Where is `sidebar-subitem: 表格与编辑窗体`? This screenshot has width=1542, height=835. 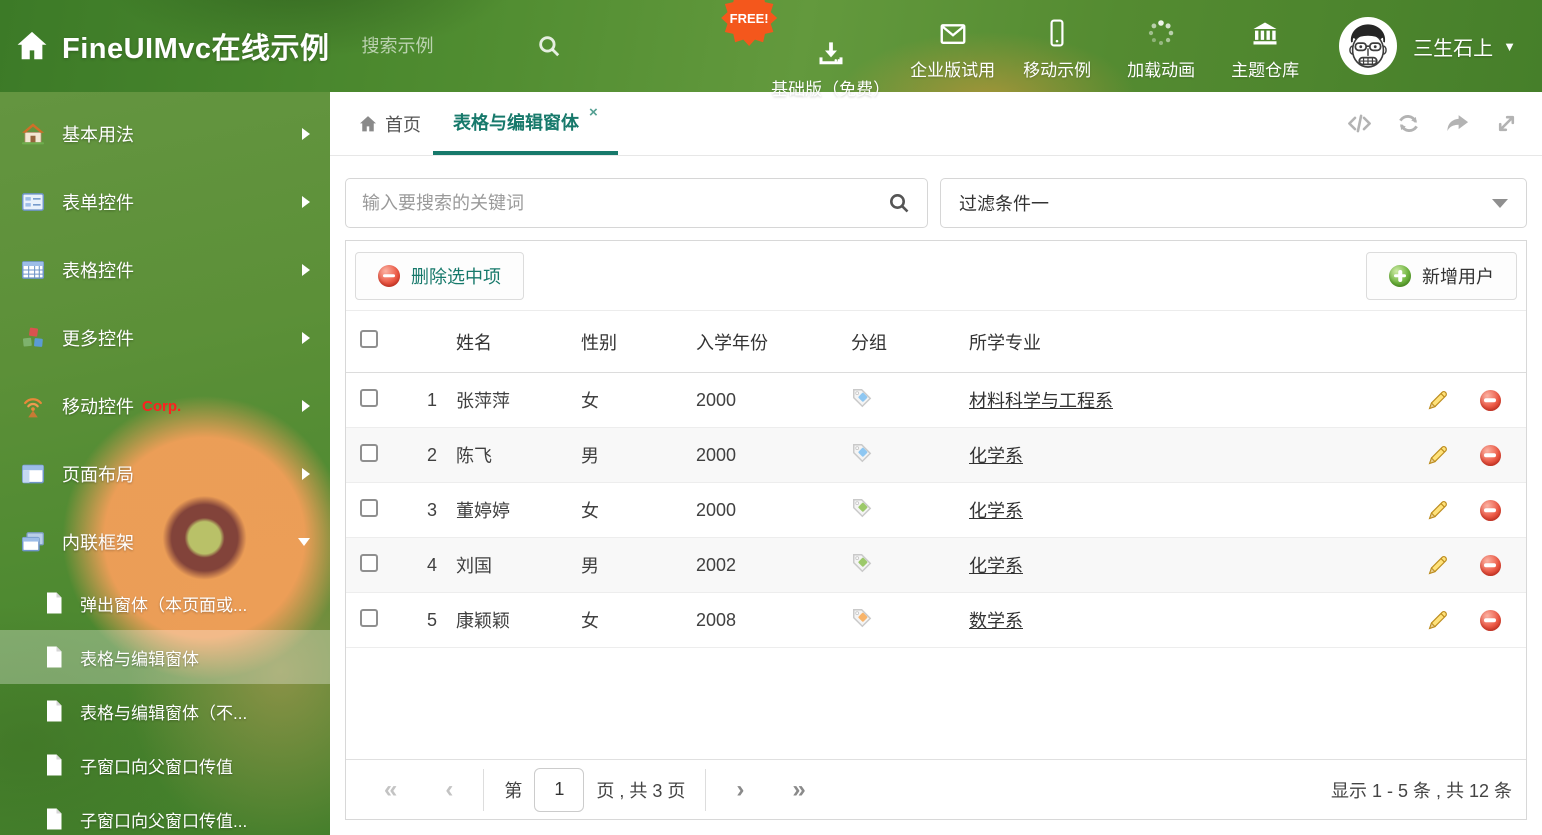
sidebar-subitem: 表格与编辑窗体 is located at coordinates (165, 657).